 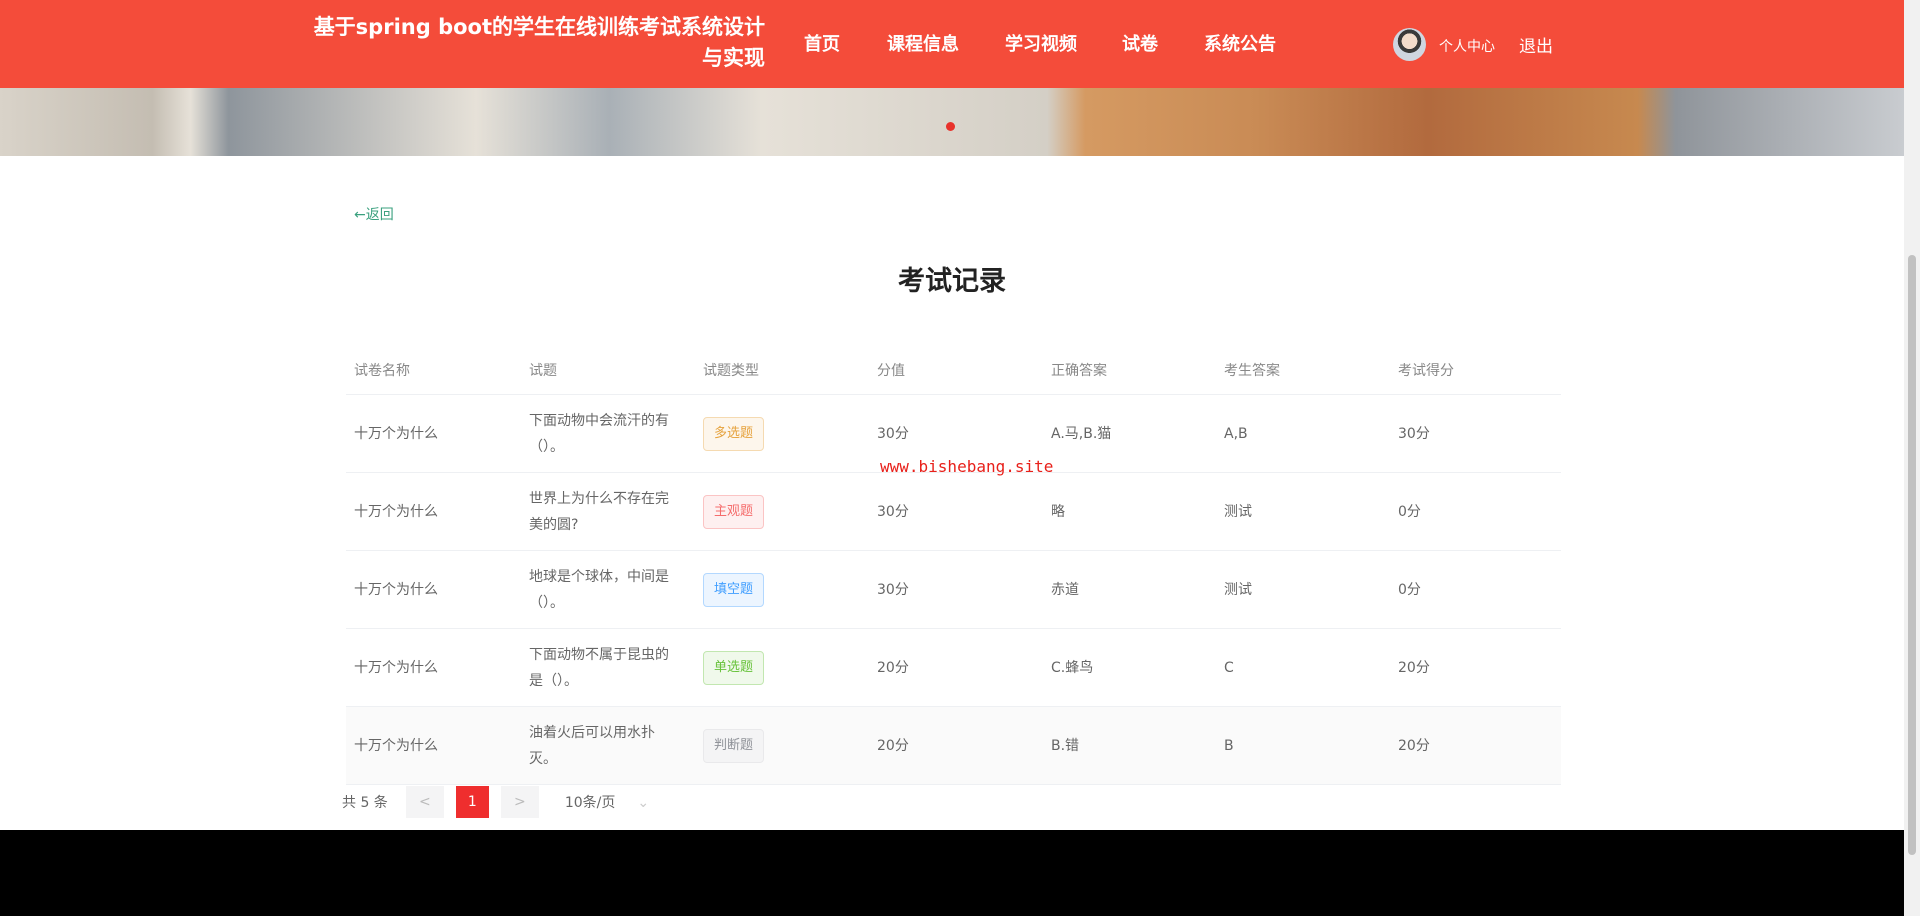 What do you see at coordinates (1426, 371) in the screenshot?
I see `column-header: 考试得分` at bounding box center [1426, 371].